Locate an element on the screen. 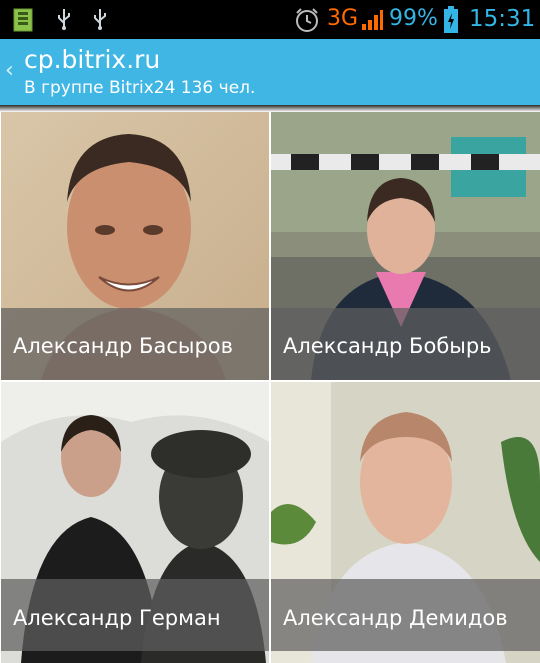 The width and height of the screenshot is (540, 663). member-name: Александр Бобырь is located at coordinates (387, 346).